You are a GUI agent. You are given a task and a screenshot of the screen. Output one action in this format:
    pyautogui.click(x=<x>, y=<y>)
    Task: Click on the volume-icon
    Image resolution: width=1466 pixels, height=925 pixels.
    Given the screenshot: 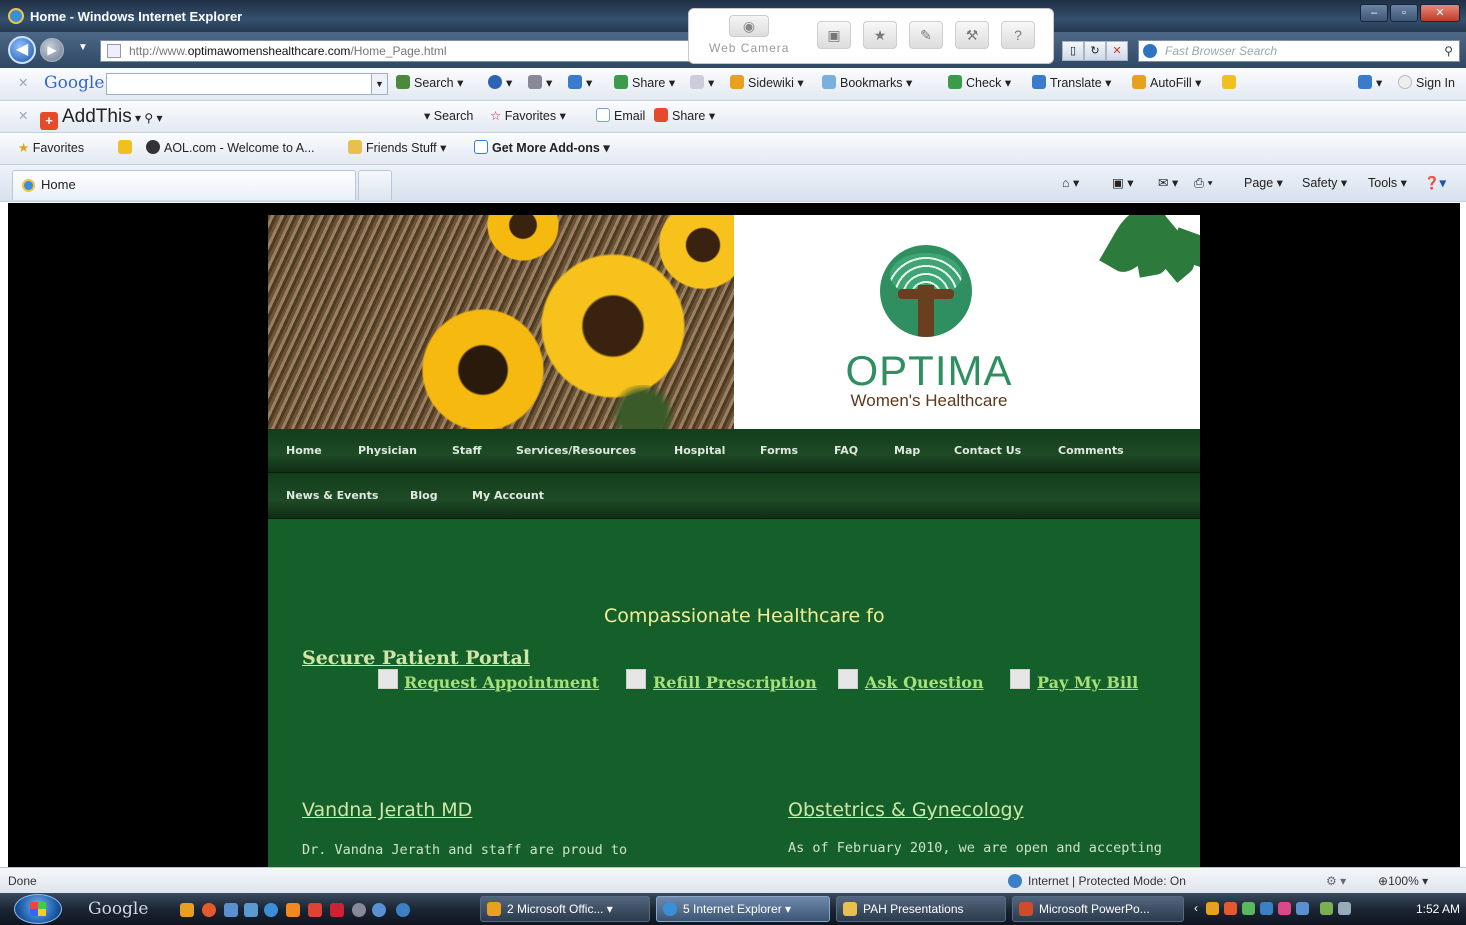 What is the action you would take?
    pyautogui.click(x=1344, y=908)
    